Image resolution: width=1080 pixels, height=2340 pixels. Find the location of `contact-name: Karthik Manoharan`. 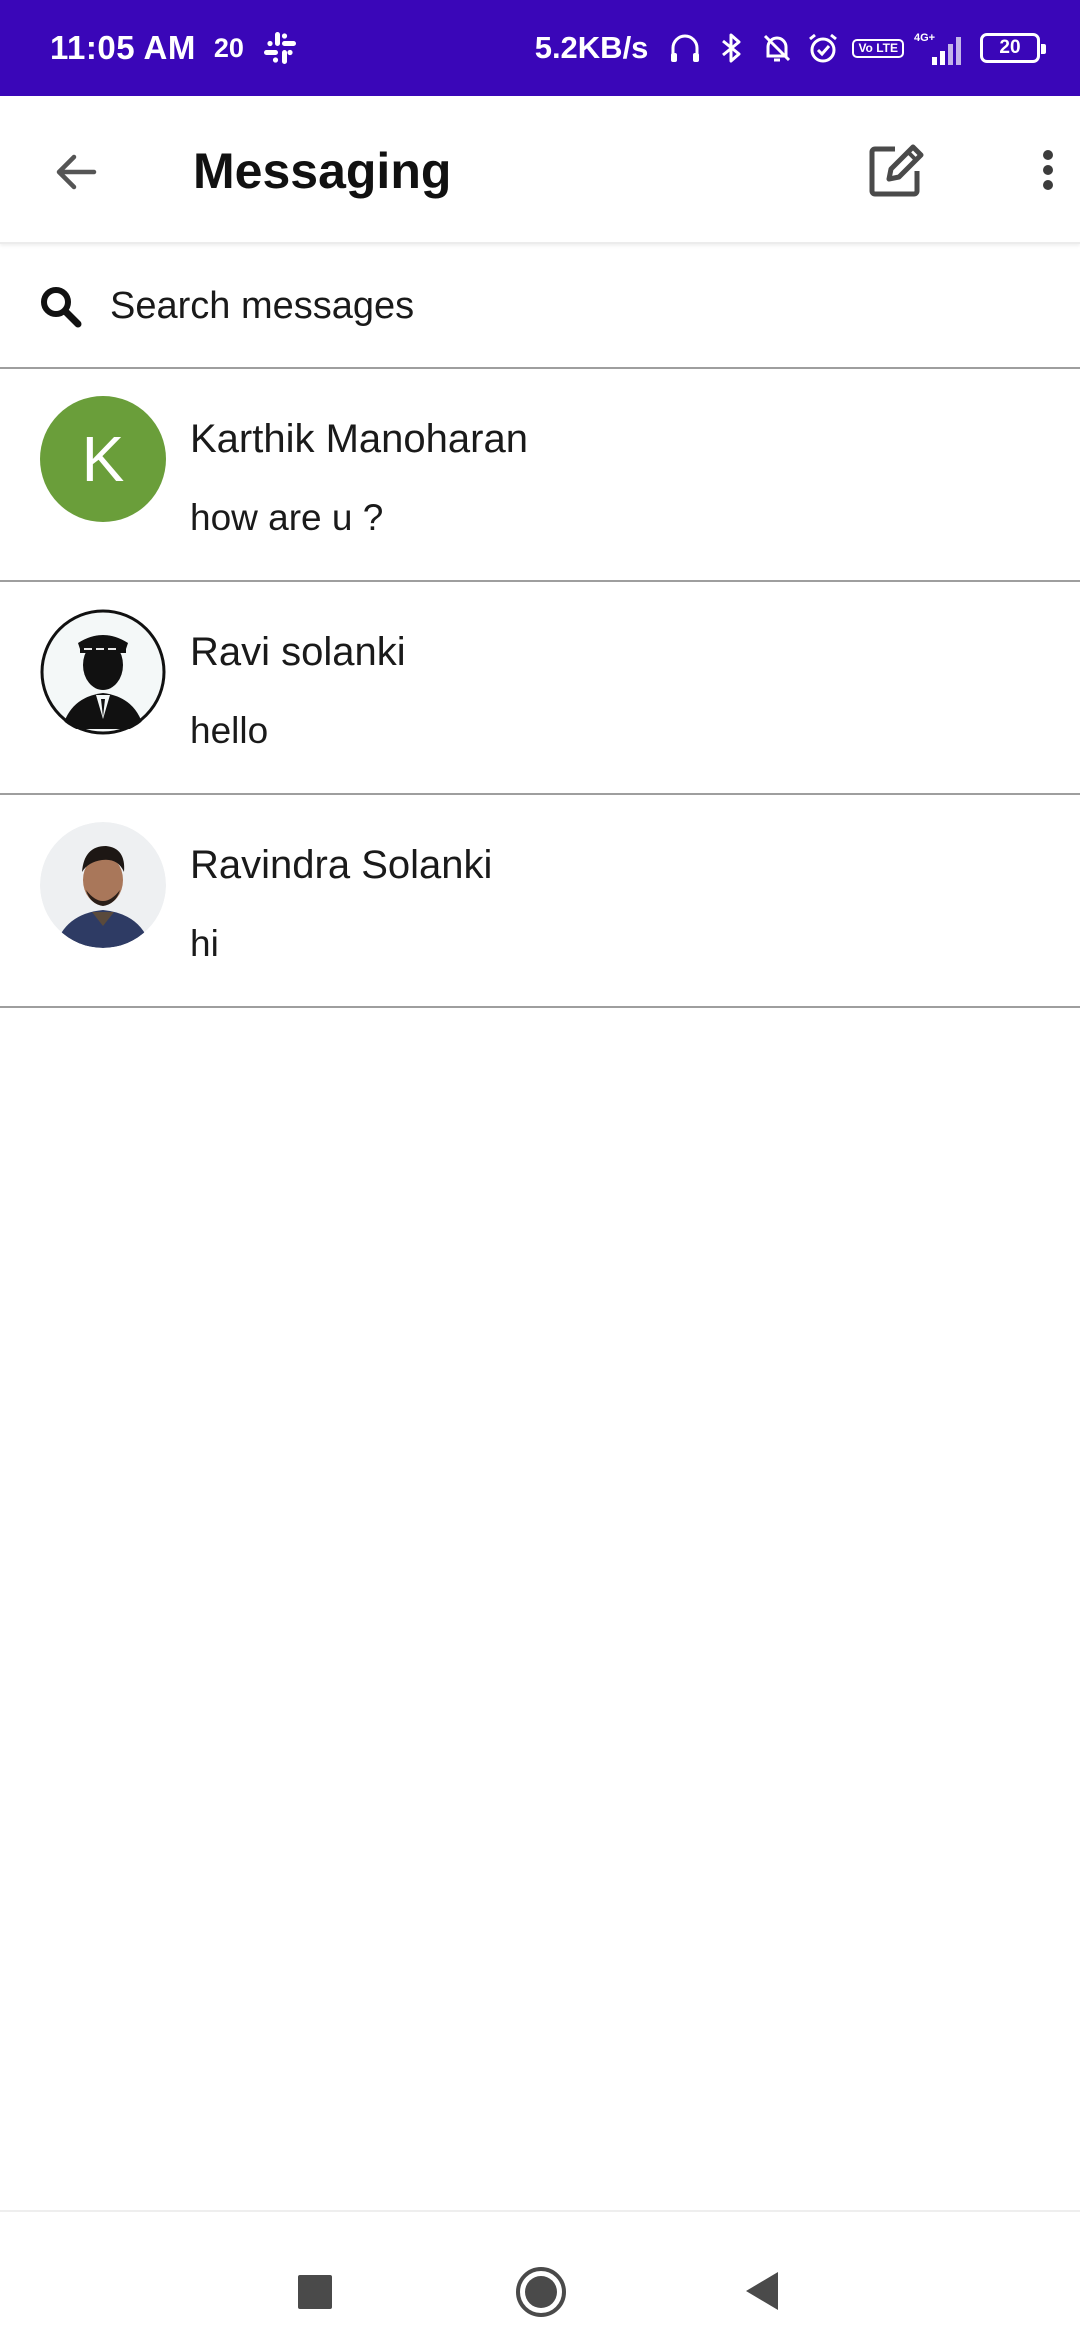

contact-name: Karthik Manoharan is located at coordinates (359, 439).